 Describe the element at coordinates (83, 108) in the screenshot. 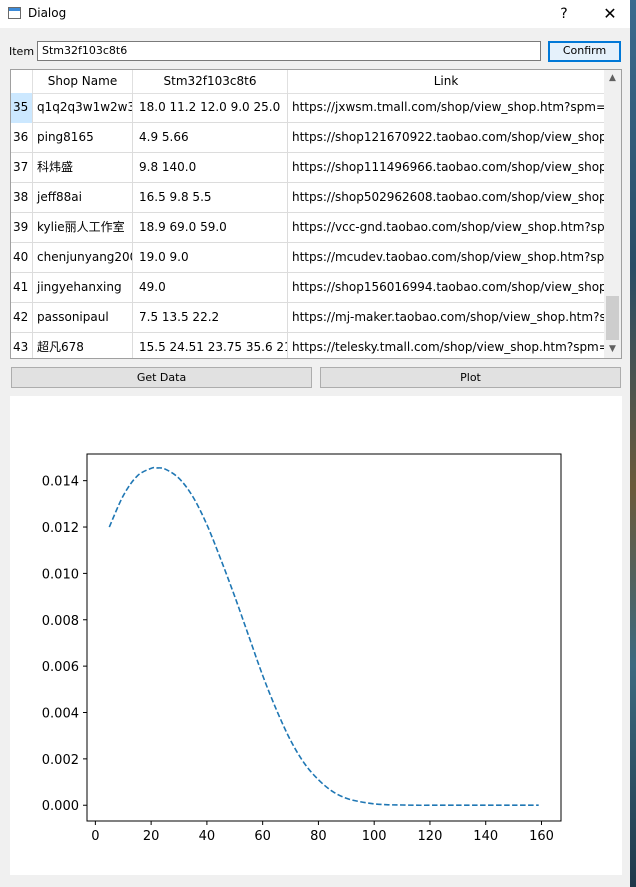

I see `shop-name-cell: q1q2q3w1w2w31` at that location.